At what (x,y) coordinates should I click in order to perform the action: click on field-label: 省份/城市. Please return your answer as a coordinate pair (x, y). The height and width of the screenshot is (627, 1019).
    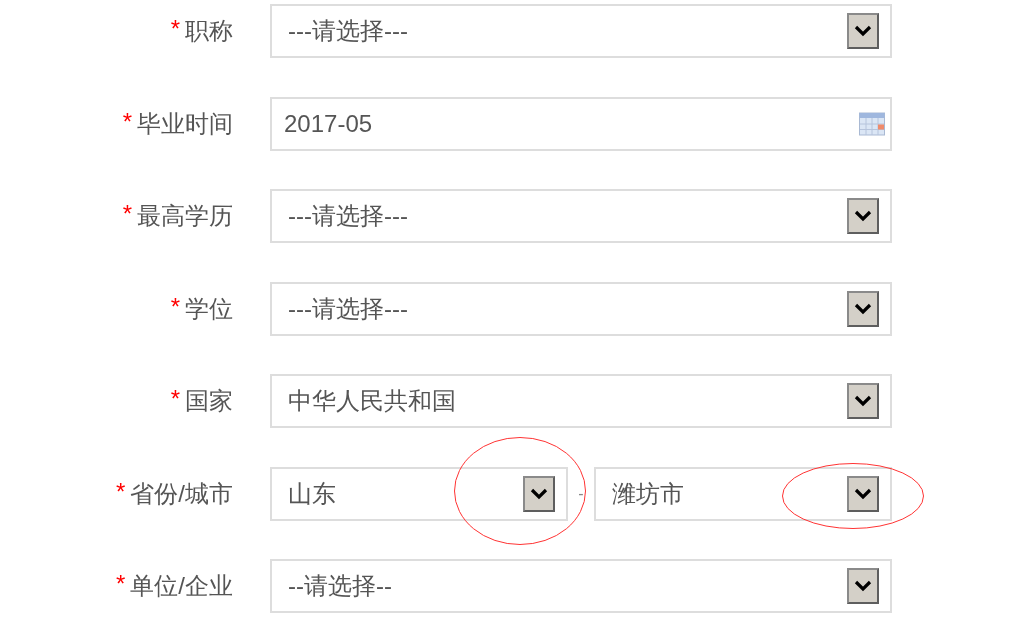
    Looking at the image, I should click on (181, 493).